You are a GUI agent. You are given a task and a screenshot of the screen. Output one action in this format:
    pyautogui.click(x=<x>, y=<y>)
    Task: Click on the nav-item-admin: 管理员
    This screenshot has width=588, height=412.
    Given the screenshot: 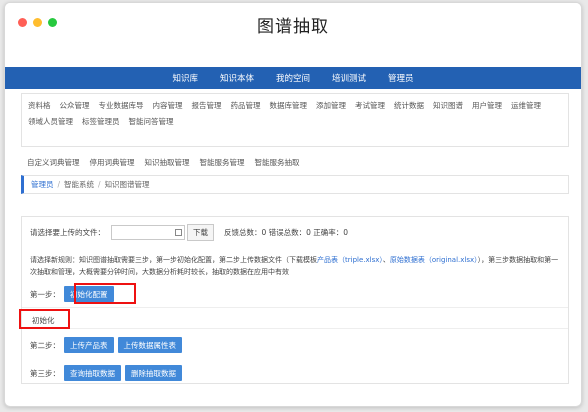 What is the action you would take?
    pyautogui.click(x=401, y=78)
    